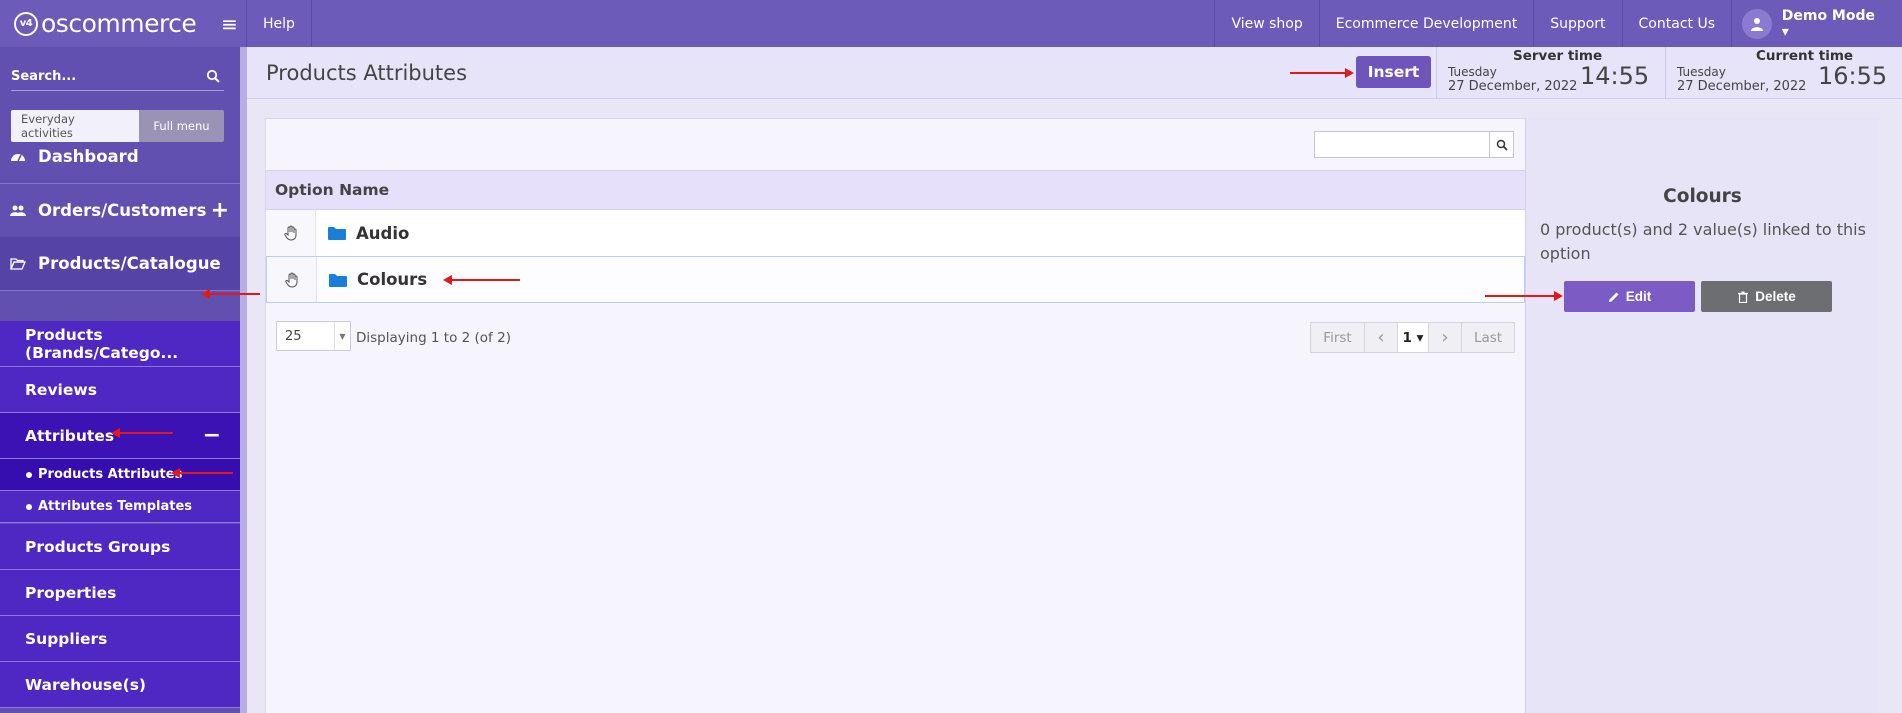  I want to click on logo: v4 oscommerce, so click(106, 23).